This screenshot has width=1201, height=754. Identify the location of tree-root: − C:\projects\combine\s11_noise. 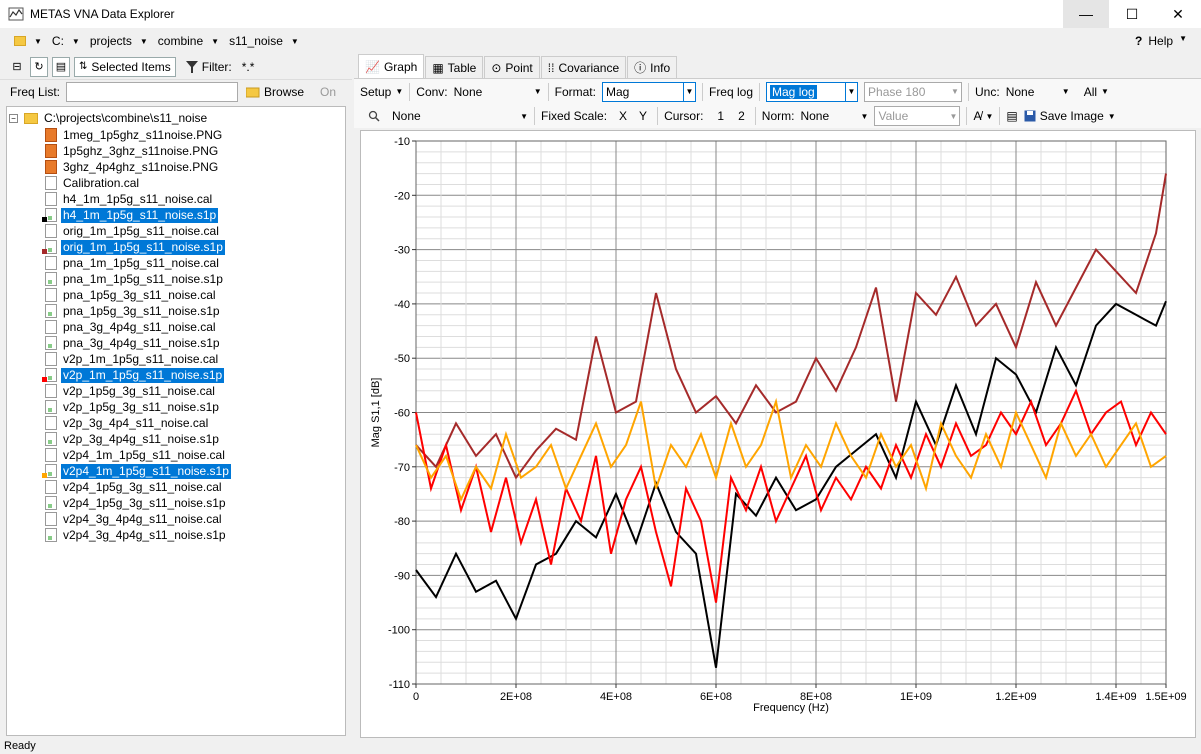
(108, 118).